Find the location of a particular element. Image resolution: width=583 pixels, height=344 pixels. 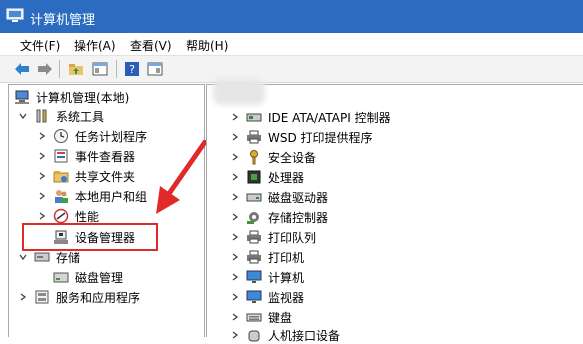

performance-icon is located at coordinates (61, 216).